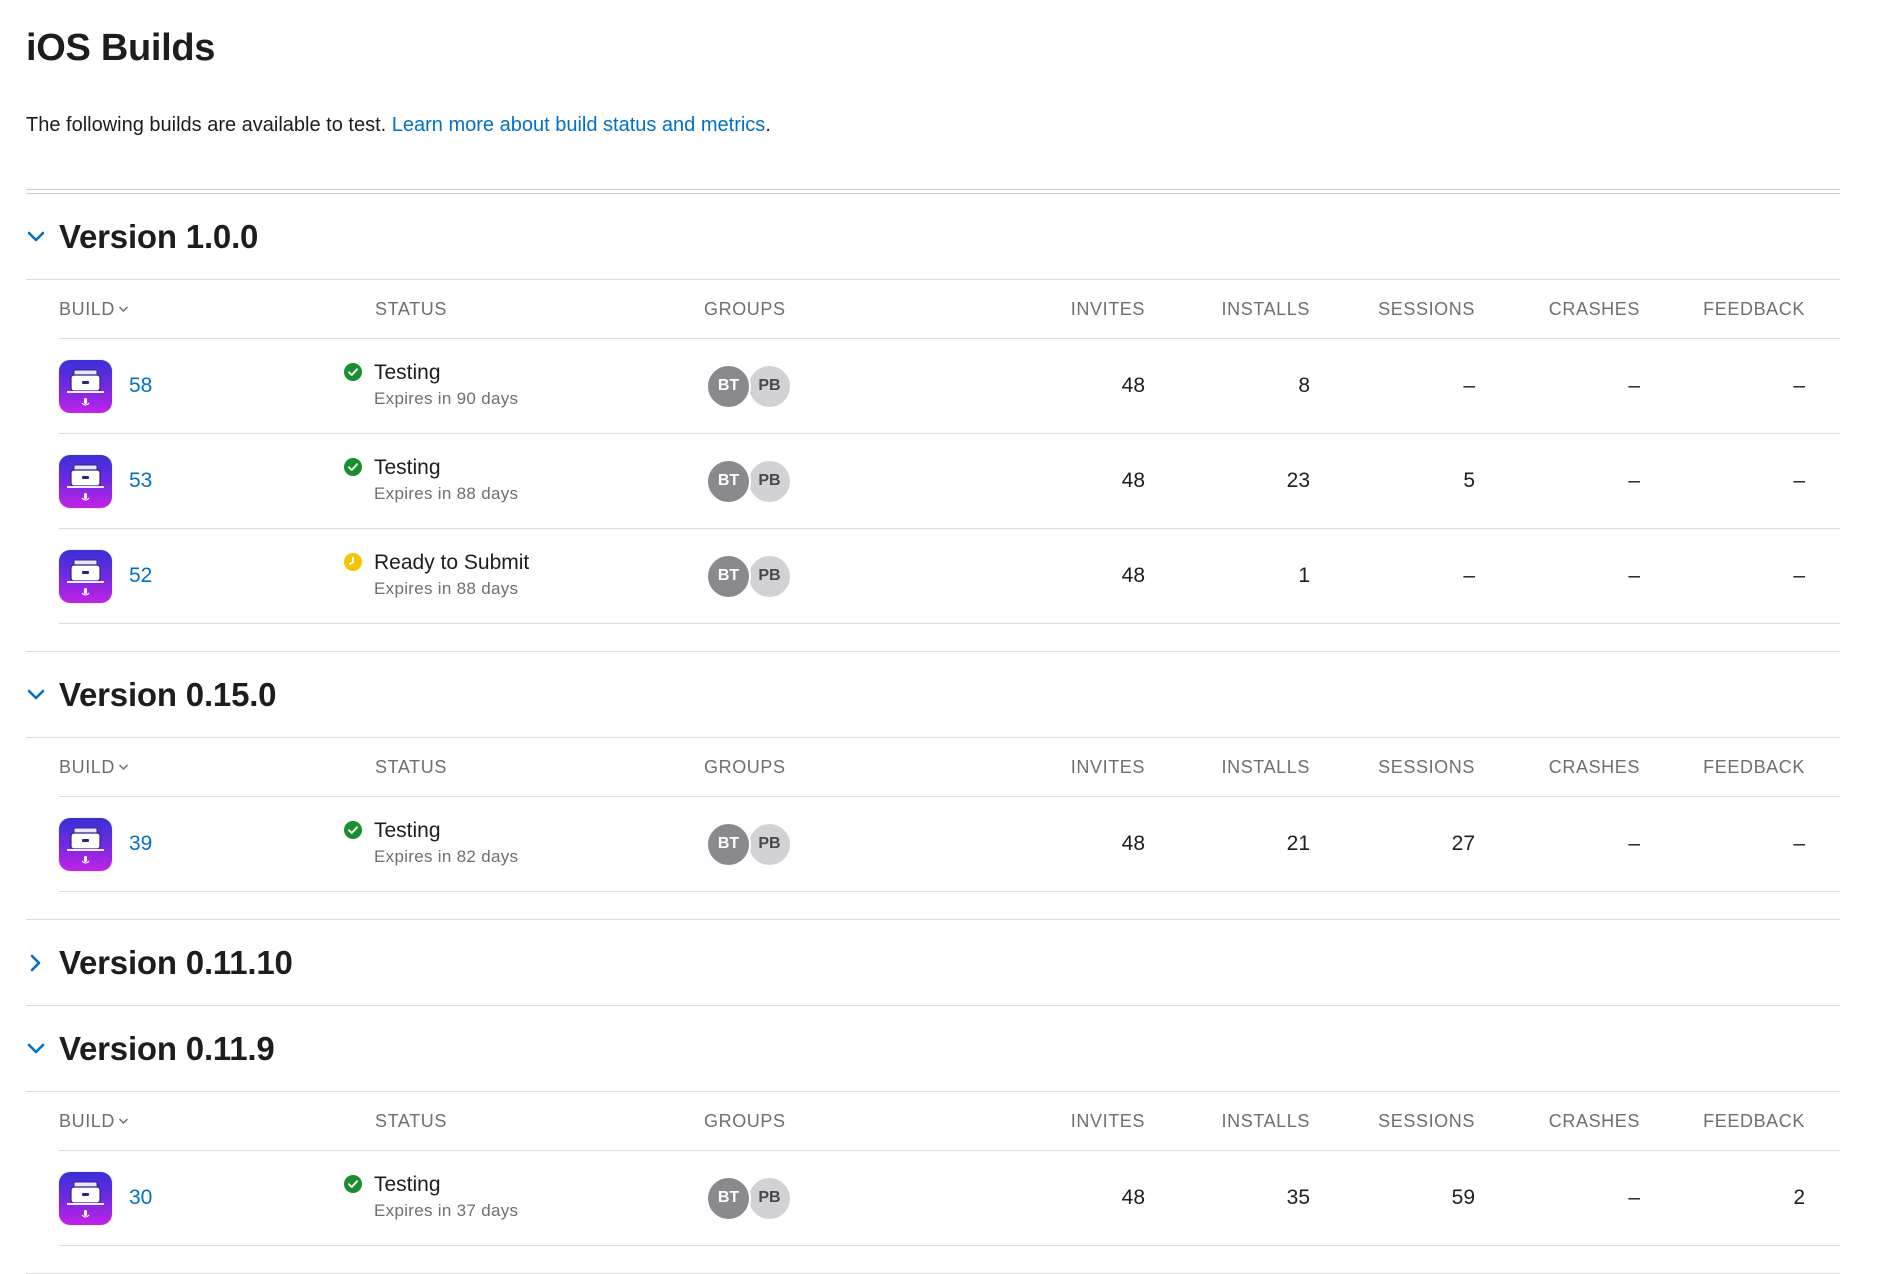 The width and height of the screenshot is (1890, 1274). What do you see at coordinates (201, 576) in the screenshot?
I see `build-cell: 52` at bounding box center [201, 576].